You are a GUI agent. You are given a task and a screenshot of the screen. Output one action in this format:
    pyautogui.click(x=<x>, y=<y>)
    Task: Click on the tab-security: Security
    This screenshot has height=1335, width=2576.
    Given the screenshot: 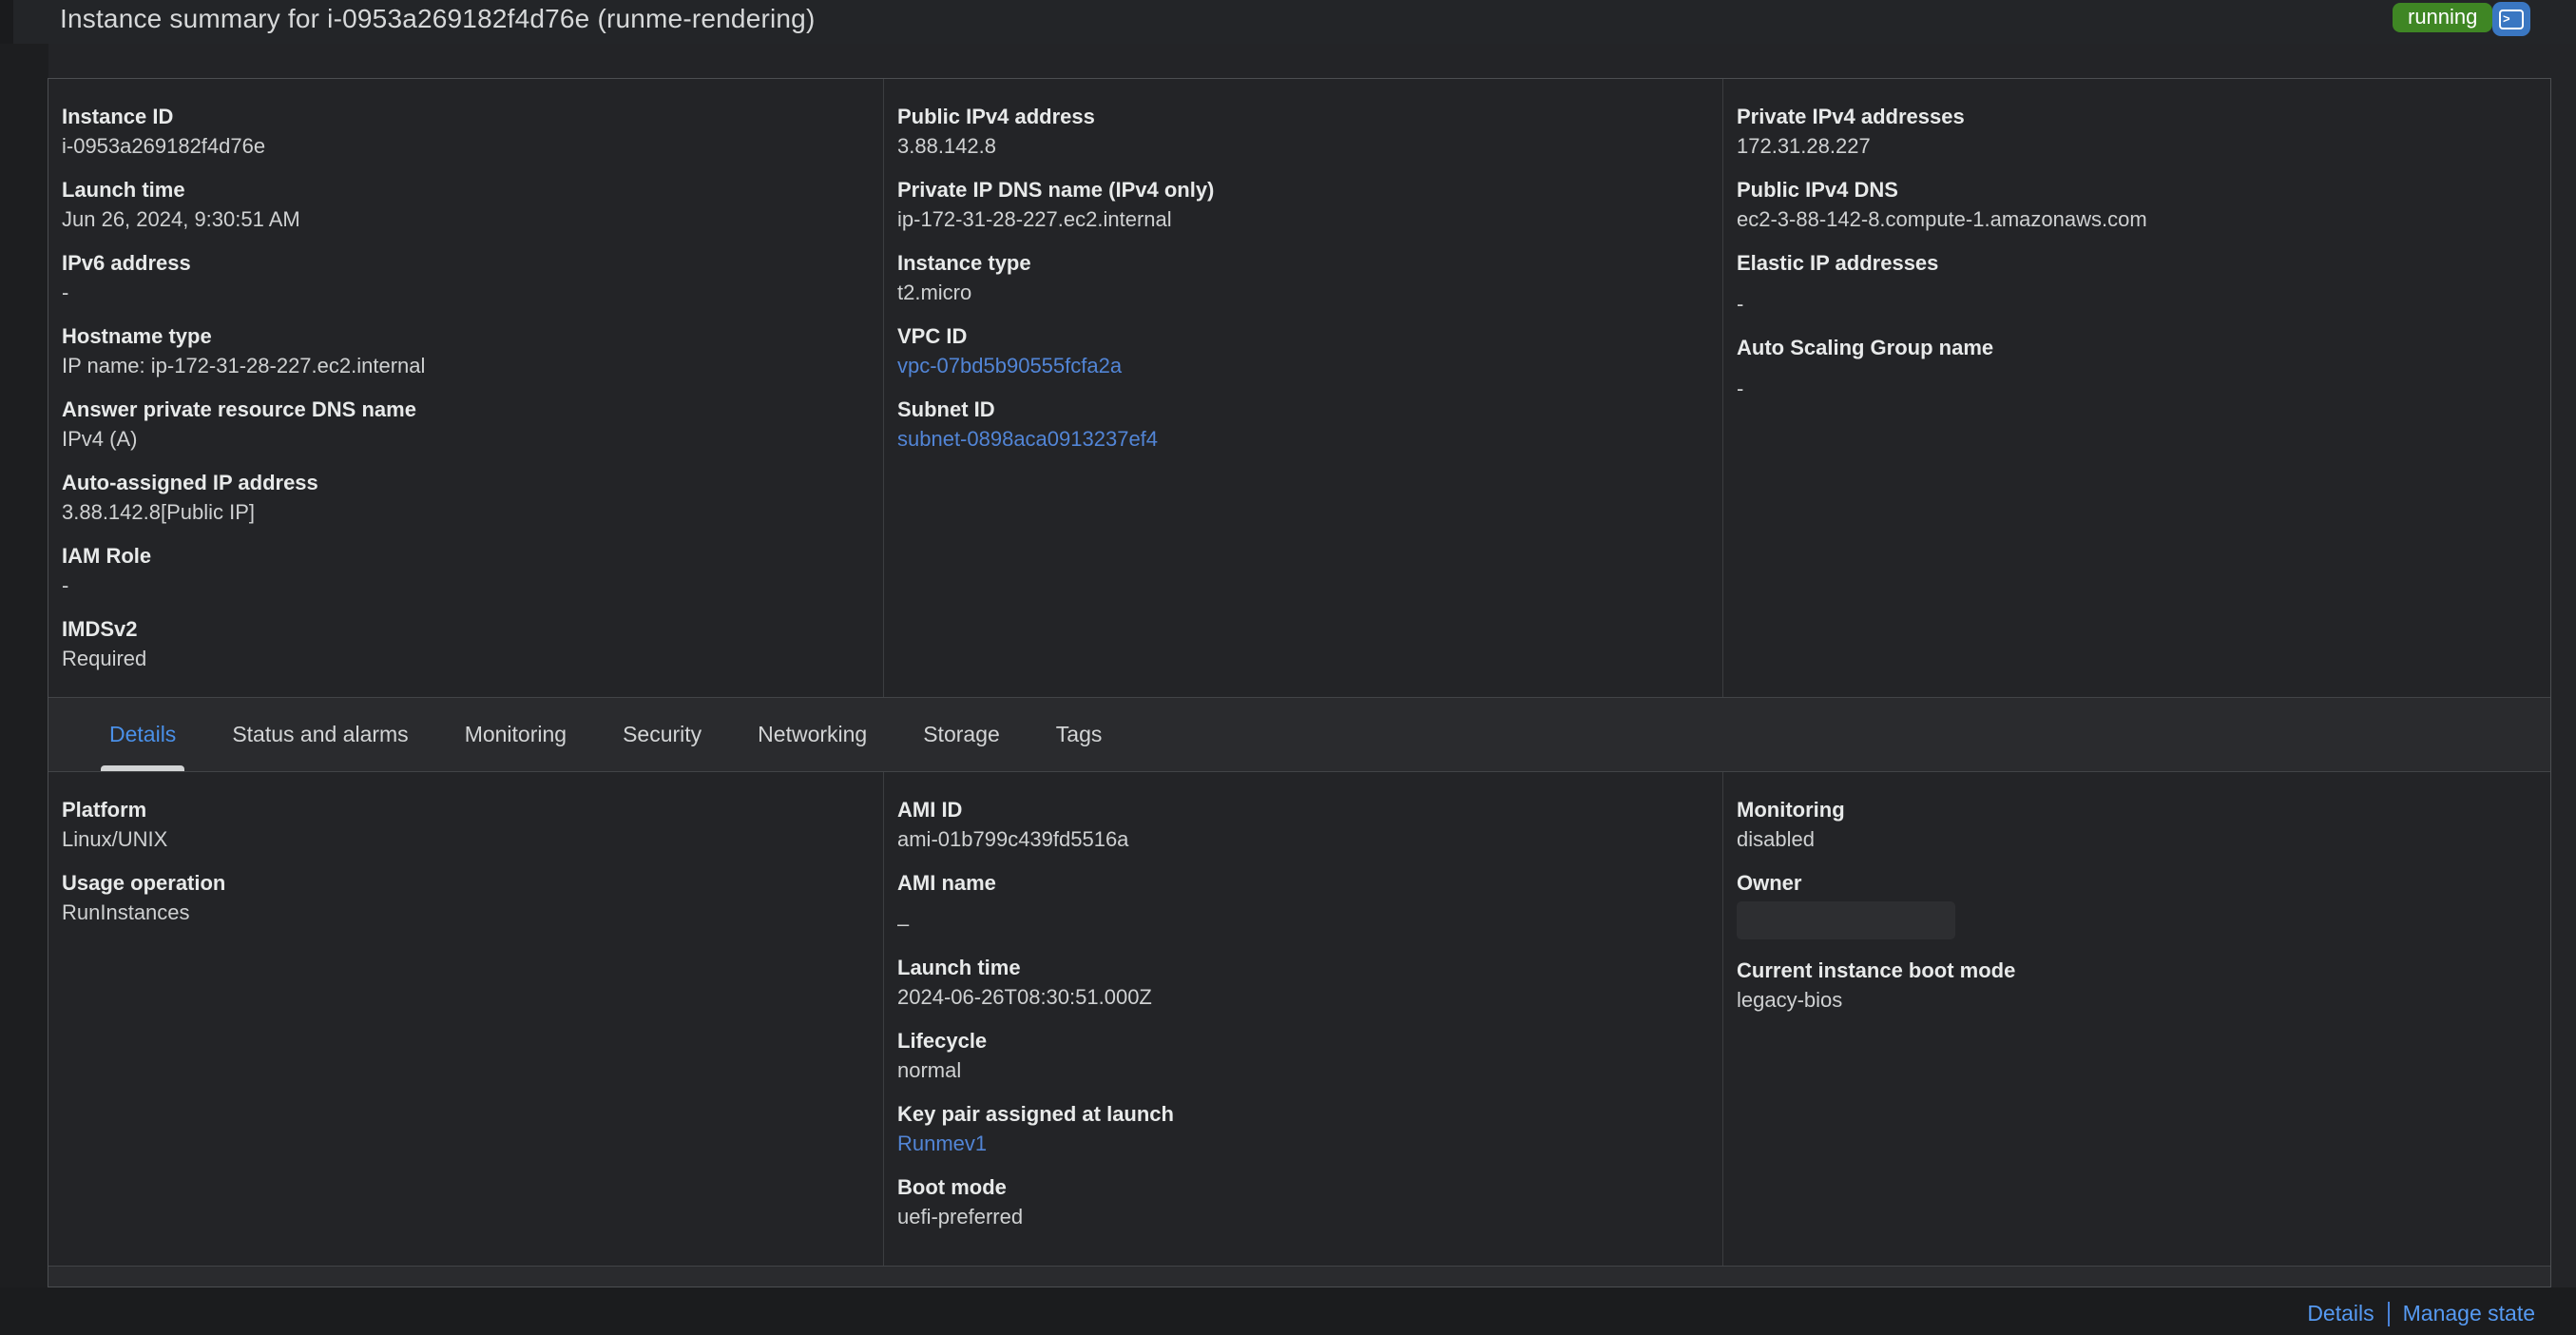 What is the action you would take?
    pyautogui.click(x=663, y=734)
    